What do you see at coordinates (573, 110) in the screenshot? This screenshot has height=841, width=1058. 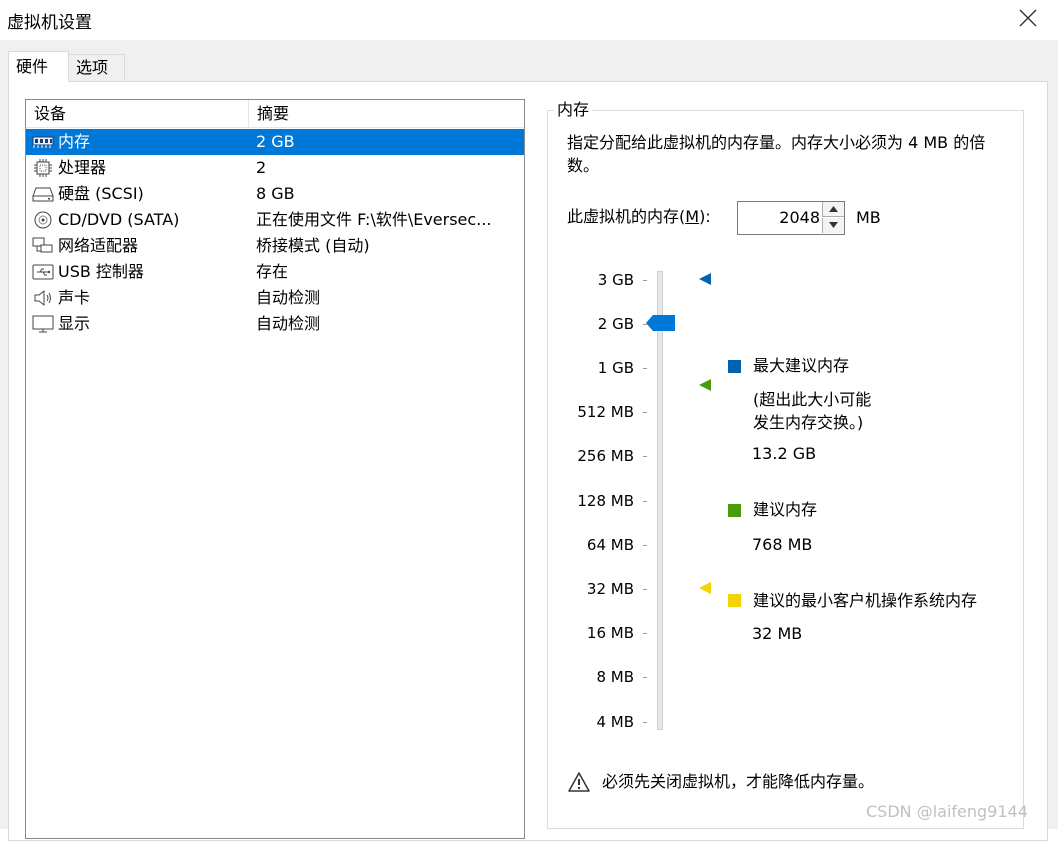 I see `memory-group-title: 内存` at bounding box center [573, 110].